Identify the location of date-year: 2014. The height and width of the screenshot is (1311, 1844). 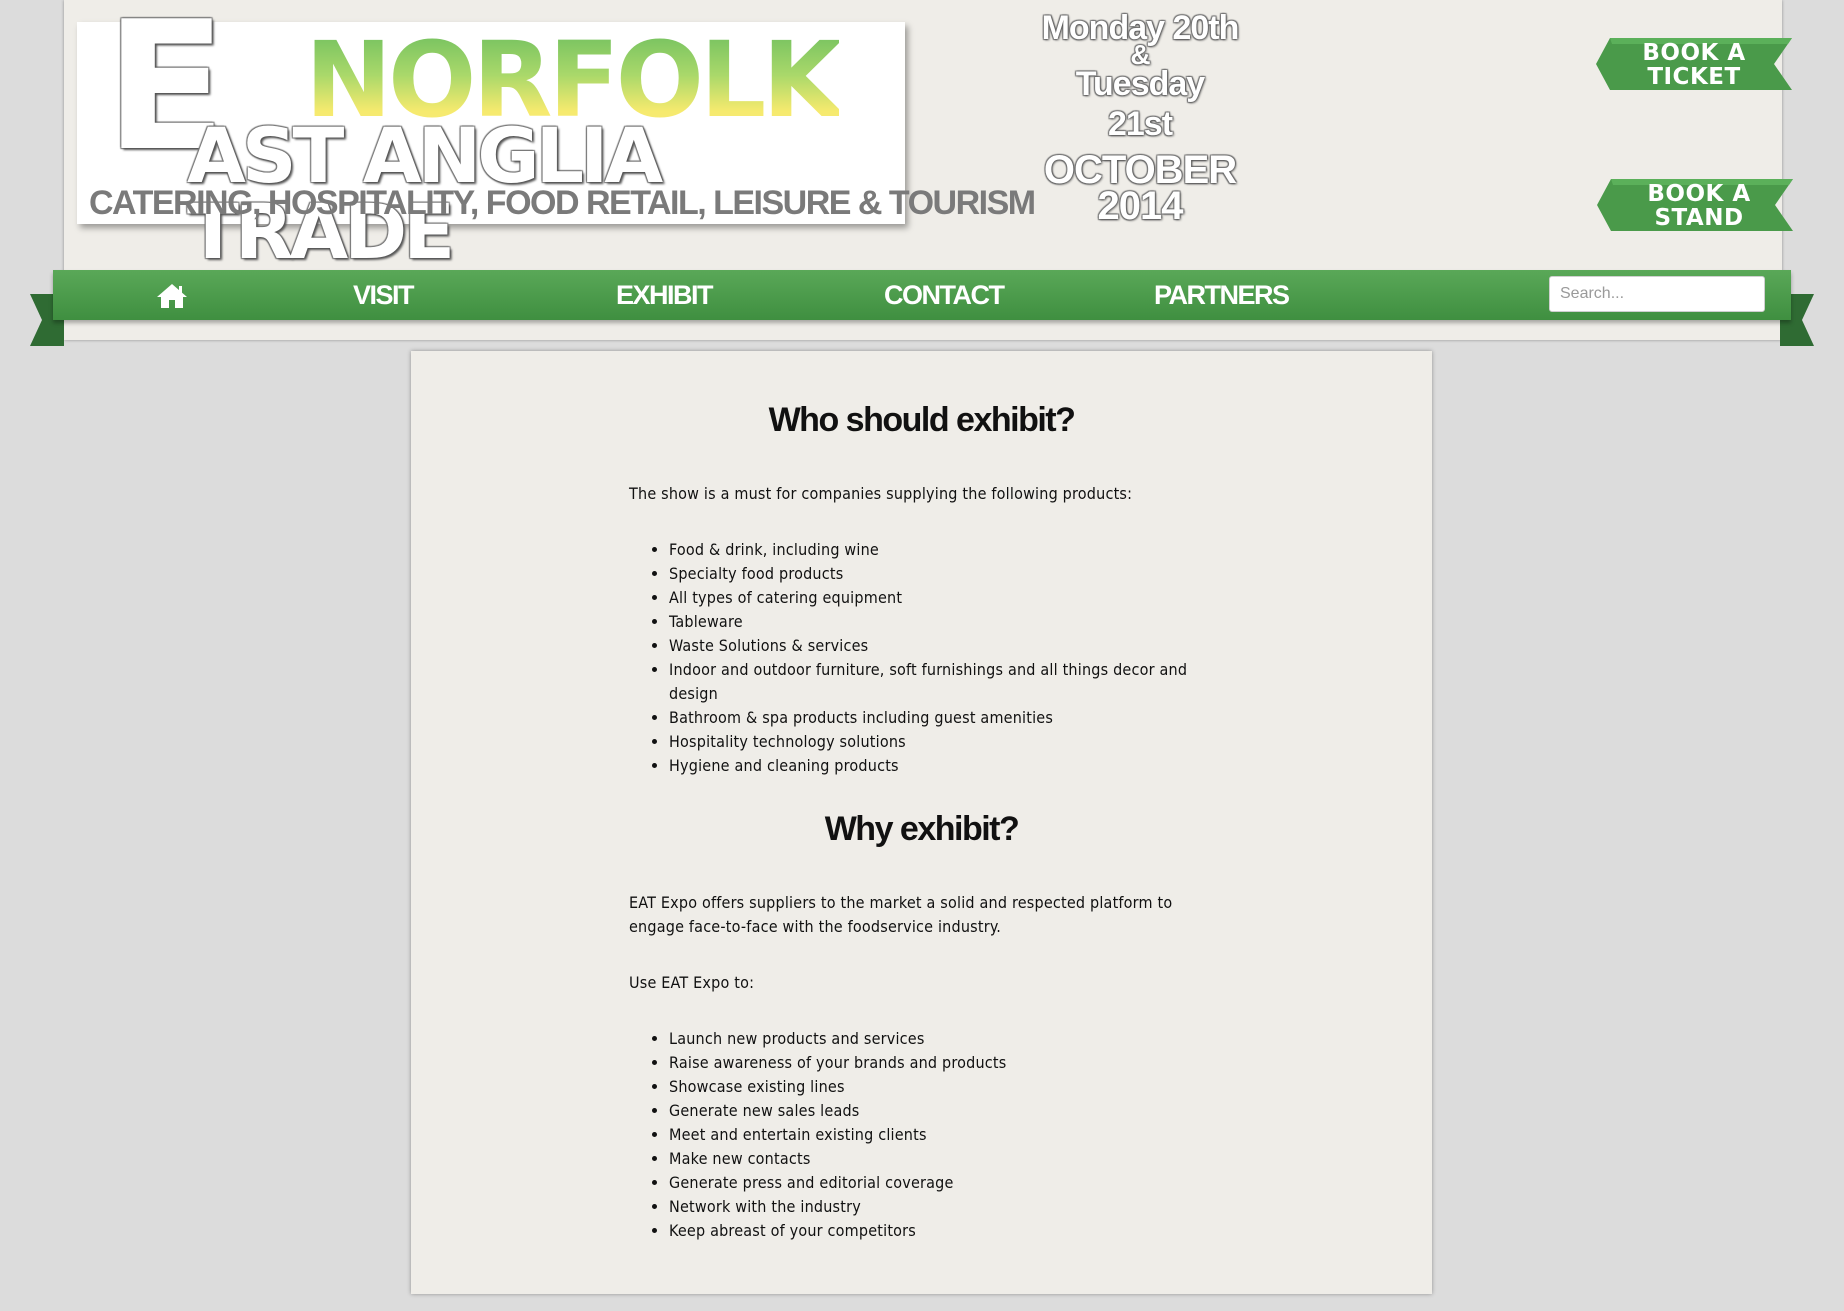
(1140, 206).